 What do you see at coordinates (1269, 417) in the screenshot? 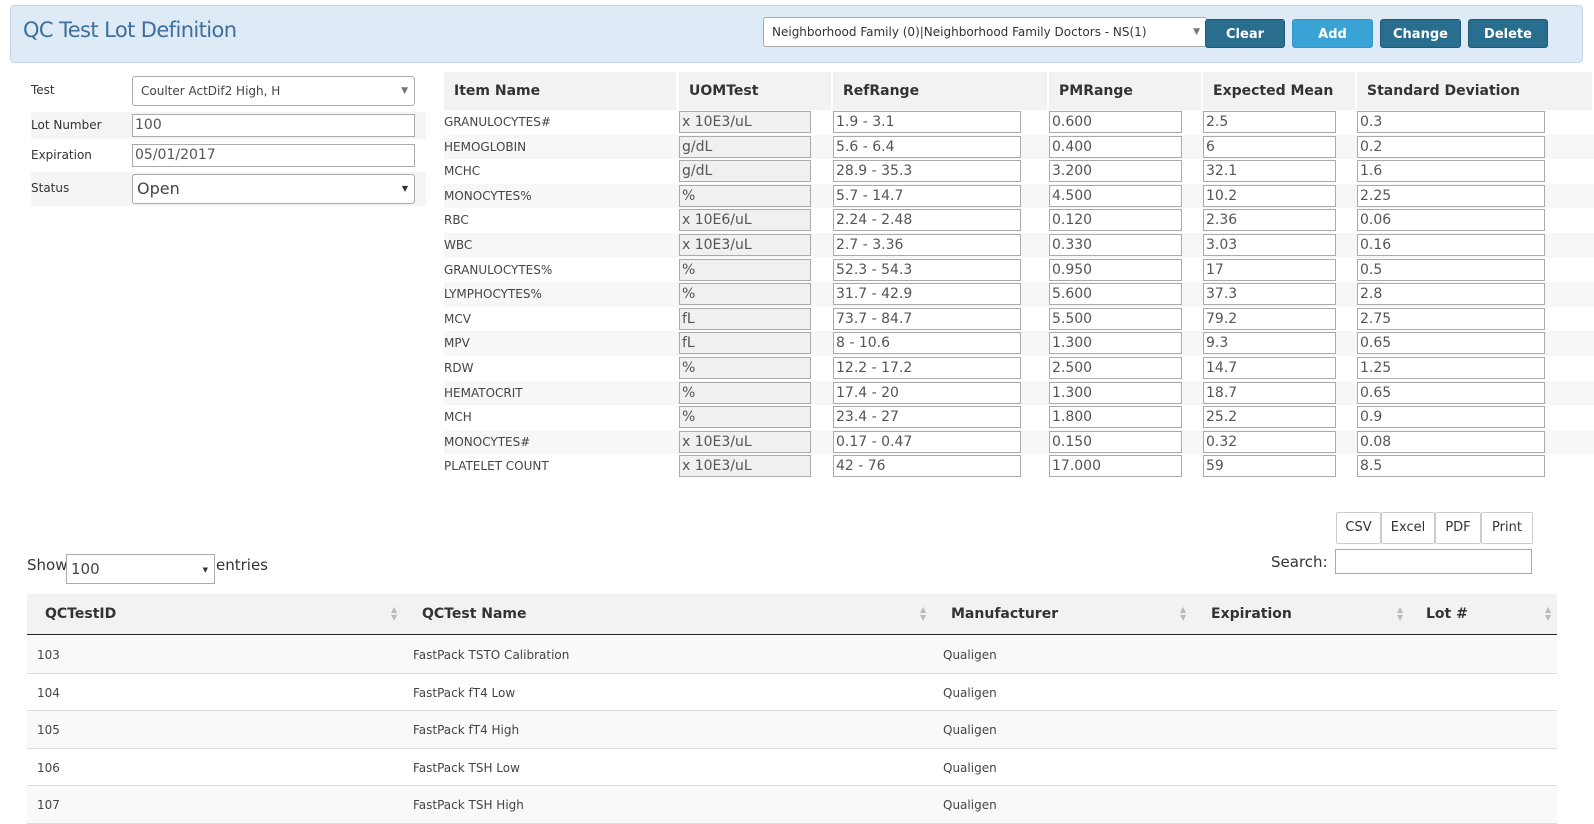
I see `item-mean-field: 25.2` at bounding box center [1269, 417].